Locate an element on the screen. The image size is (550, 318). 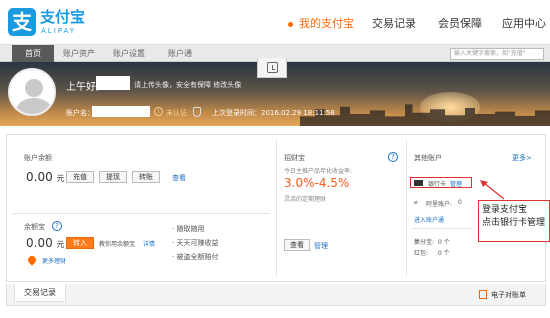
verify-status-link: 未认证 is located at coordinates (176, 113).